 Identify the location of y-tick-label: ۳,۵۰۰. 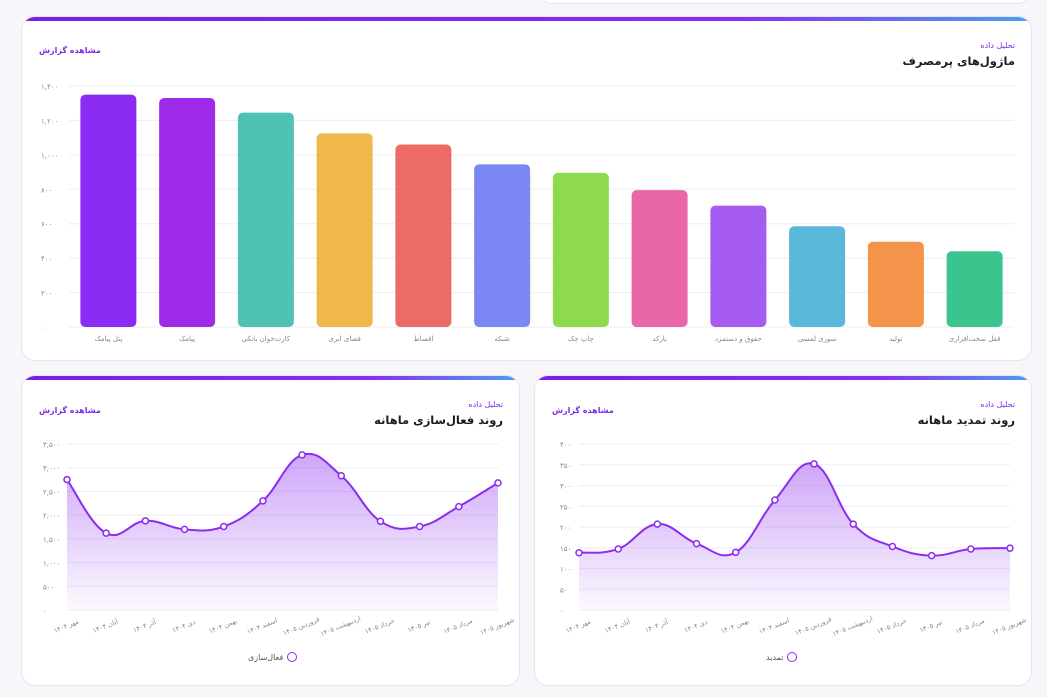
(51, 445).